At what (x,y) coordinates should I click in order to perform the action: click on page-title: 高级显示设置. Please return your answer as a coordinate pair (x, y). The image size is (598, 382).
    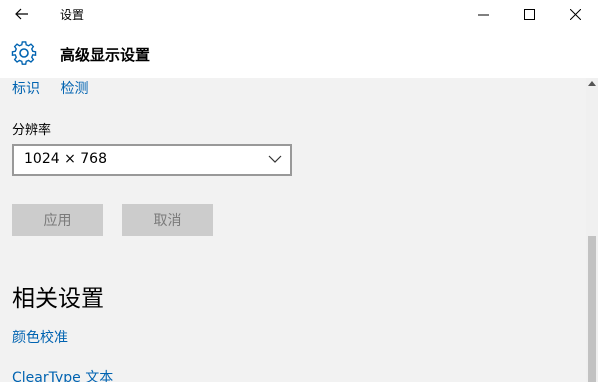
    Looking at the image, I should click on (105, 55).